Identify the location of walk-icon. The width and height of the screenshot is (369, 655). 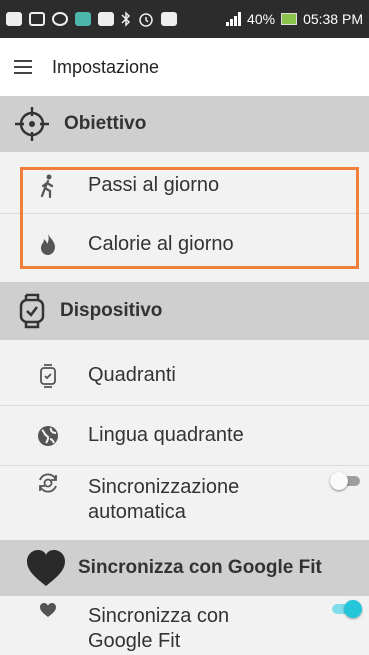
(48, 186).